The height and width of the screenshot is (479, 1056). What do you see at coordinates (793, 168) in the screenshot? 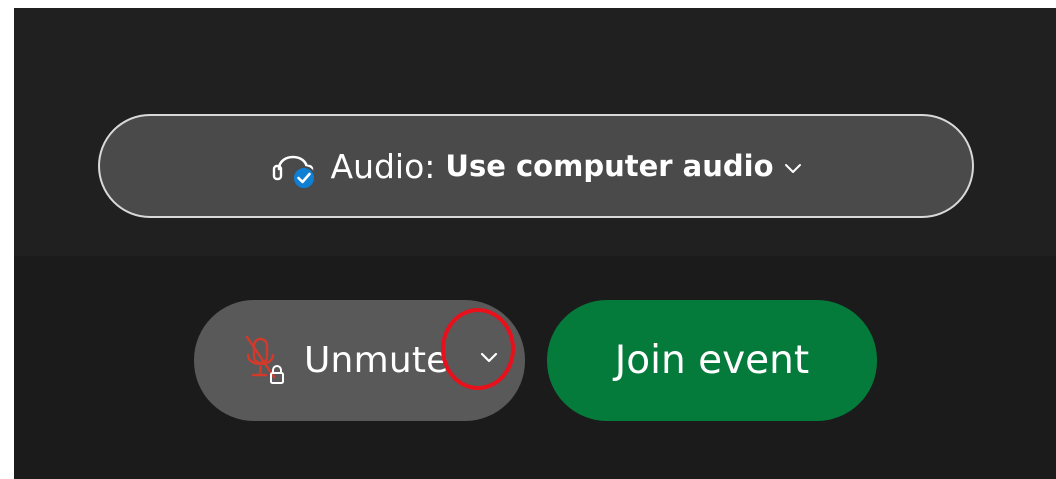
I see `chevron-down-icon` at bounding box center [793, 168].